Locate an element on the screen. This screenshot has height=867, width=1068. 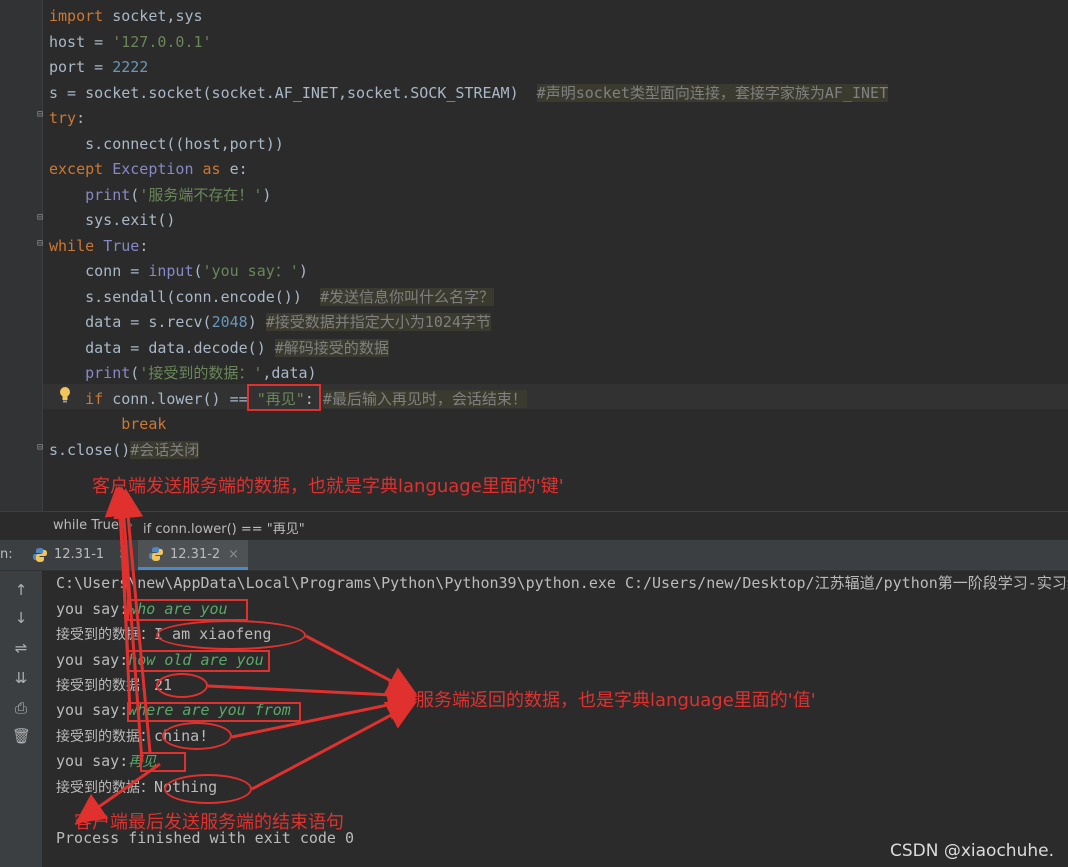
code-line: except Exception as e: is located at coordinates (148, 169).